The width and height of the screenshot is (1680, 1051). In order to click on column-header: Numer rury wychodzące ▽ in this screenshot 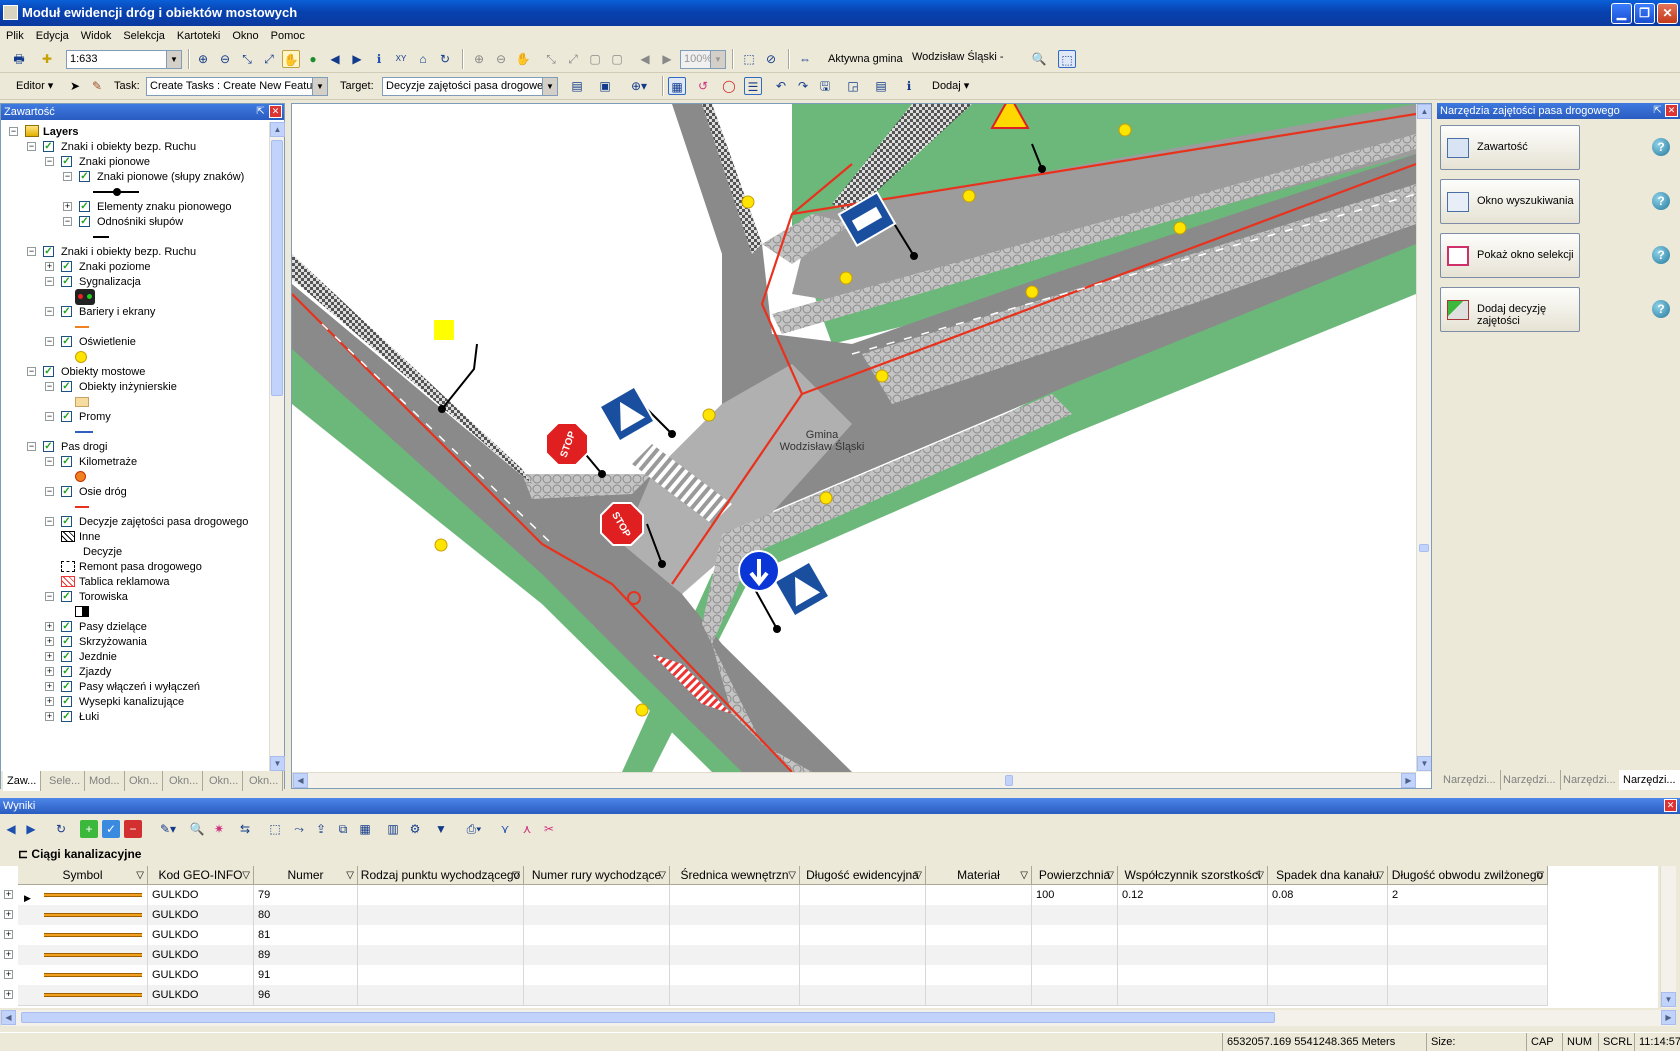, I will do `click(597, 875)`.